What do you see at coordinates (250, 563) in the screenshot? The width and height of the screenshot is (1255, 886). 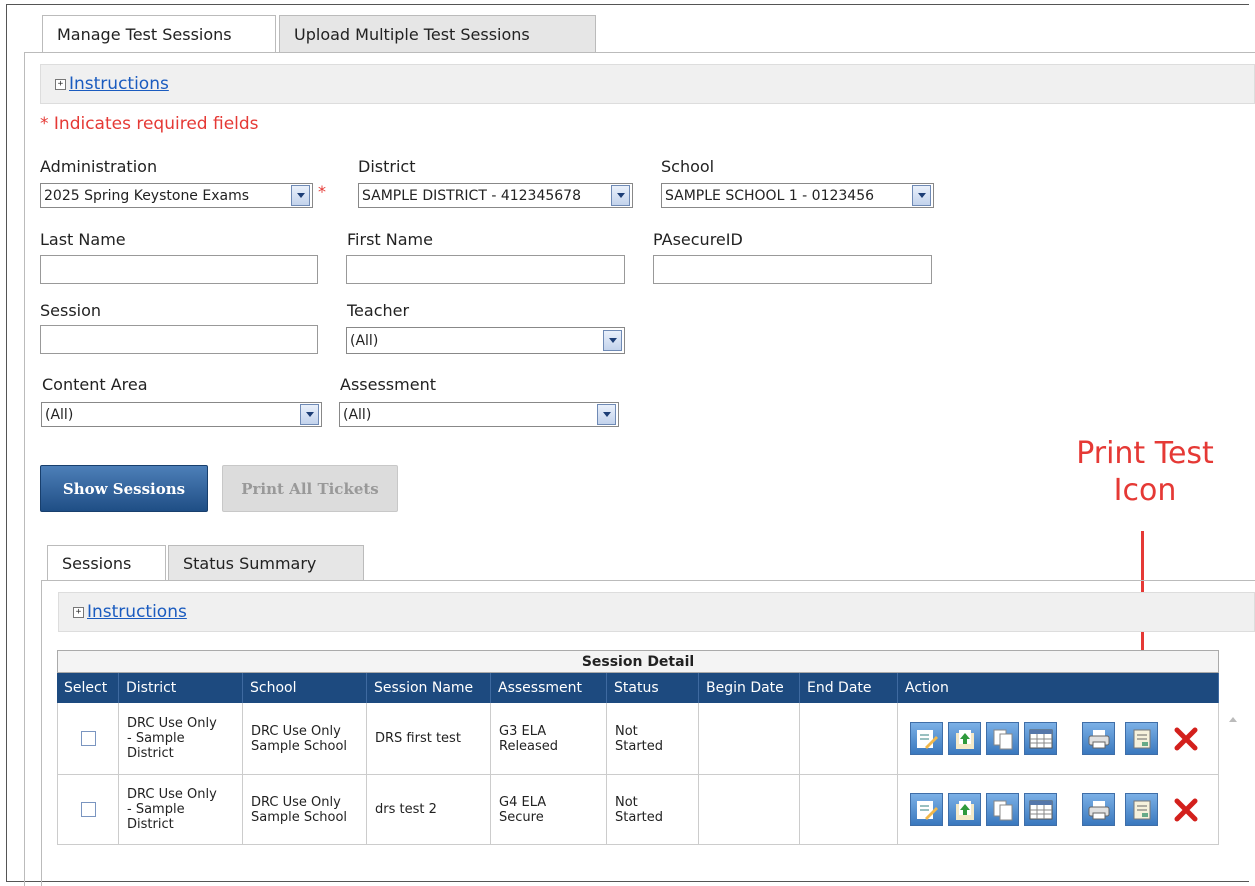 I see `tab-label: Status Summary` at bounding box center [250, 563].